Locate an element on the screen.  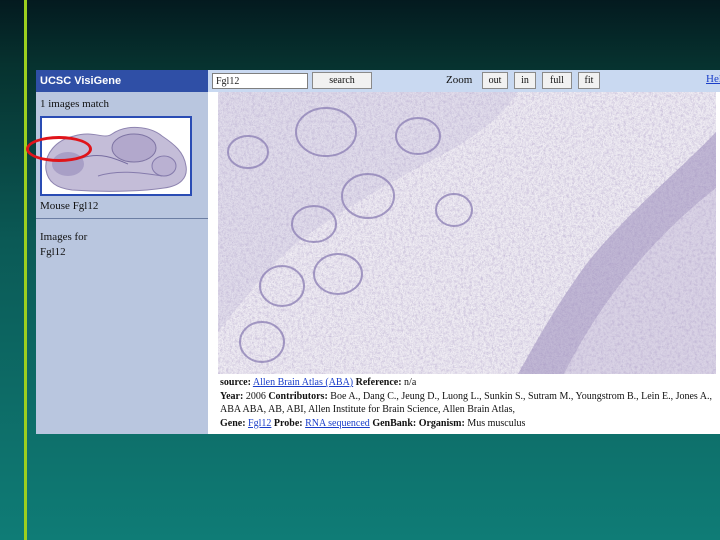
images-for: Images for Fgl12 is located at coordinates (120, 245).